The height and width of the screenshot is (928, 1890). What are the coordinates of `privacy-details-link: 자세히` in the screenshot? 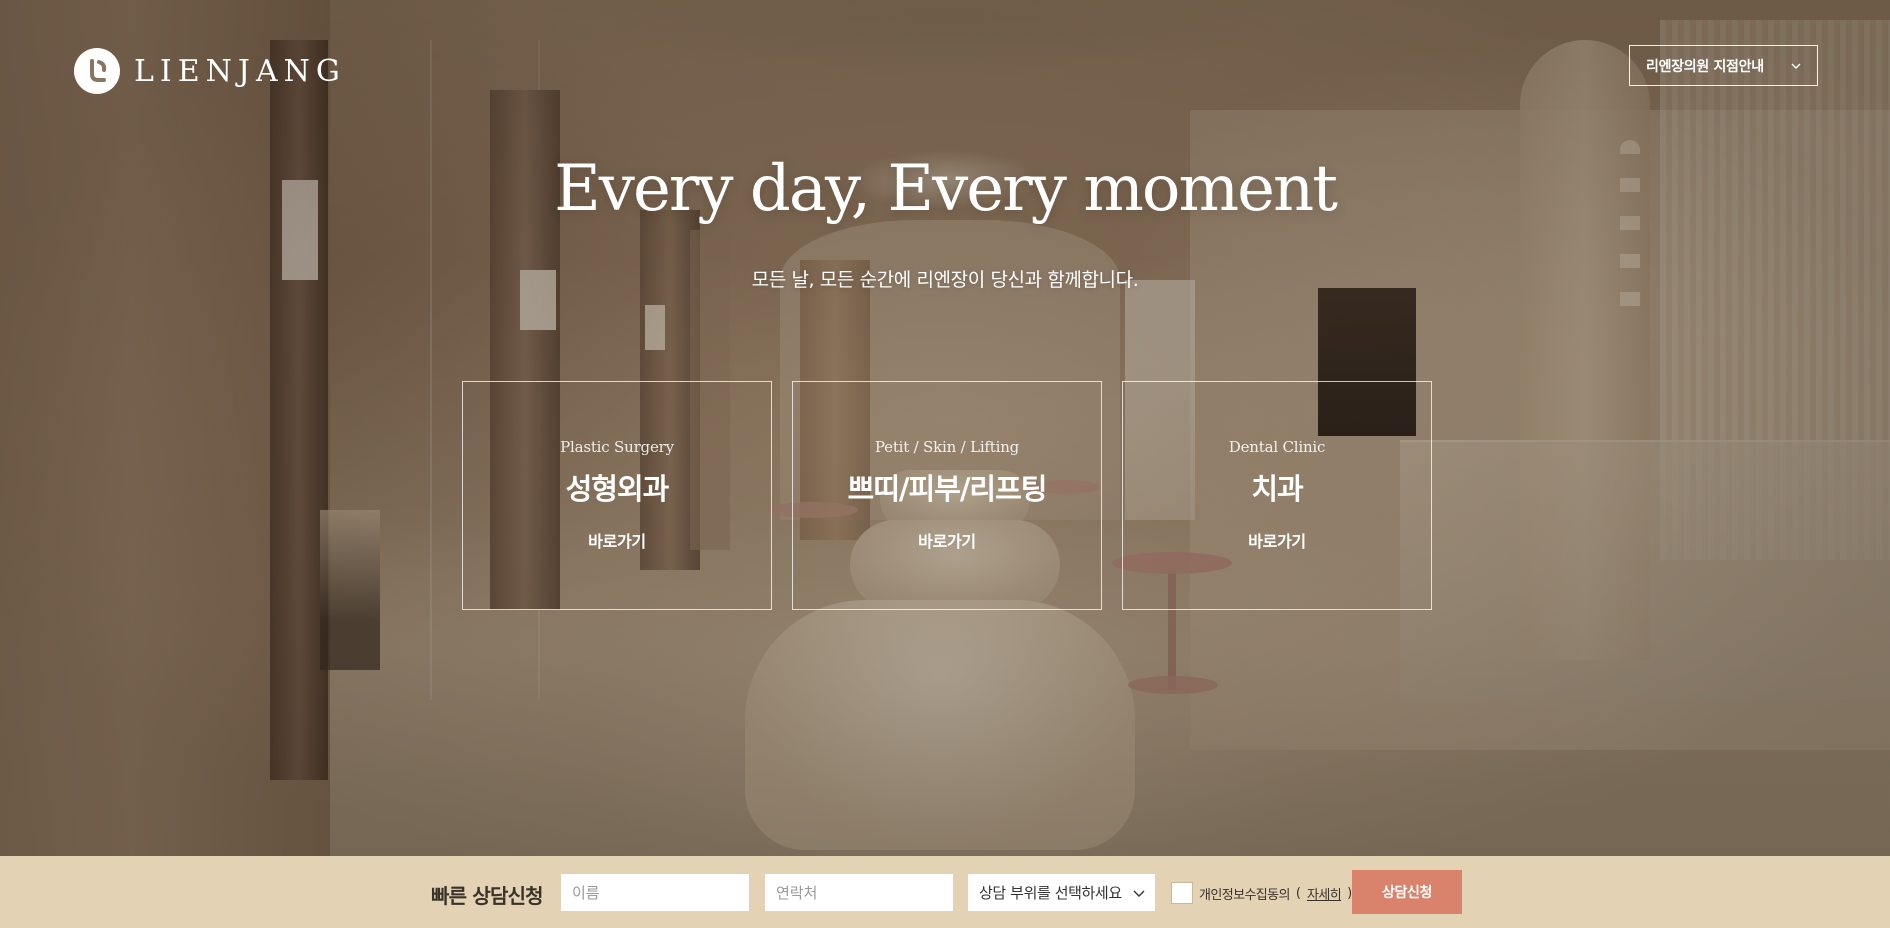 It's located at (1324, 893).